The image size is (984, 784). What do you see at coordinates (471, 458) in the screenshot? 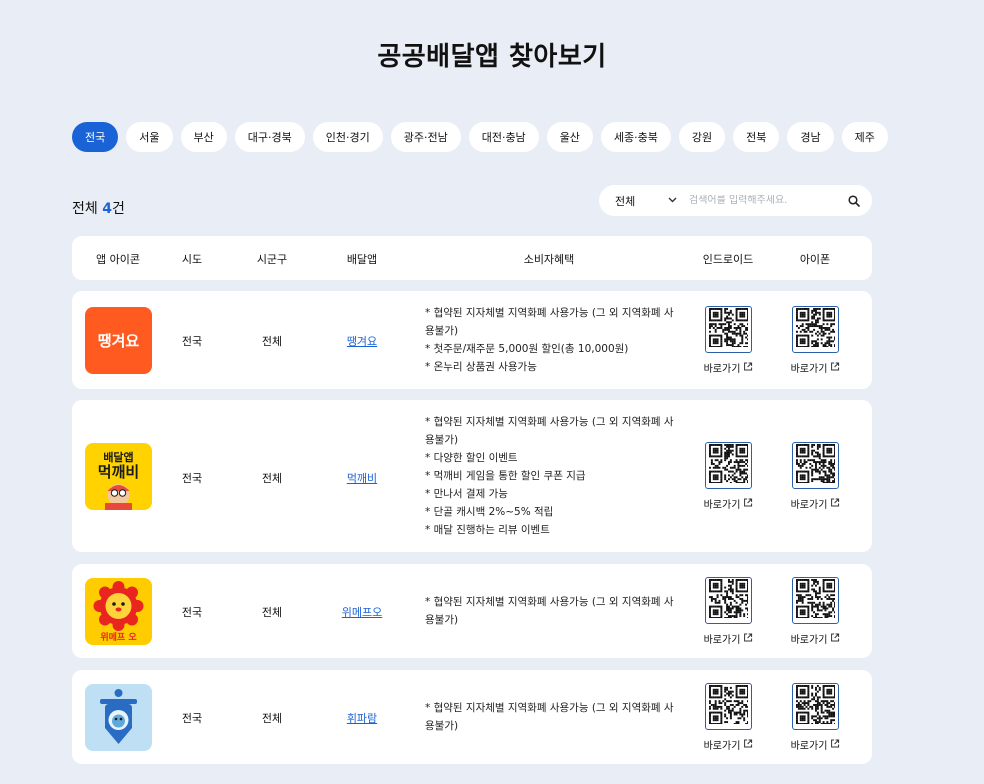
I see `benefit-item: * 다양한 할인 이벤트` at bounding box center [471, 458].